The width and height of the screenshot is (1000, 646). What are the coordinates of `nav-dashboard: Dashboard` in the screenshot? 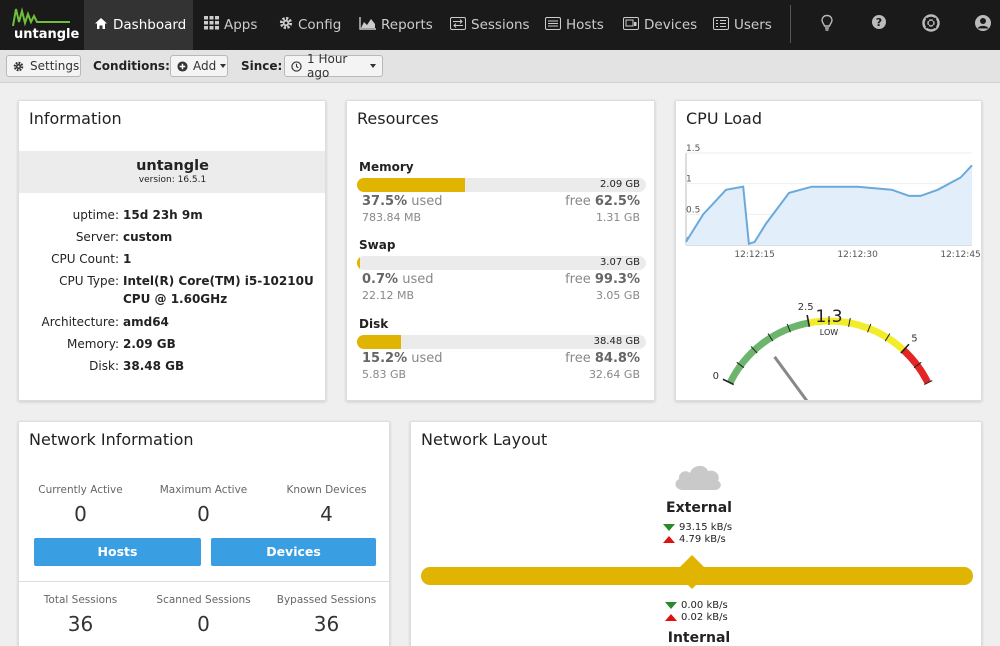 It's located at (138, 25).